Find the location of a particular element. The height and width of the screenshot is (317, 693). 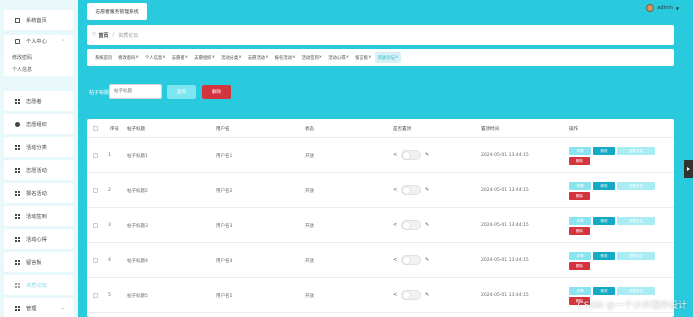

sidebar-item-activity: 志愿活动 is located at coordinates (39, 170).